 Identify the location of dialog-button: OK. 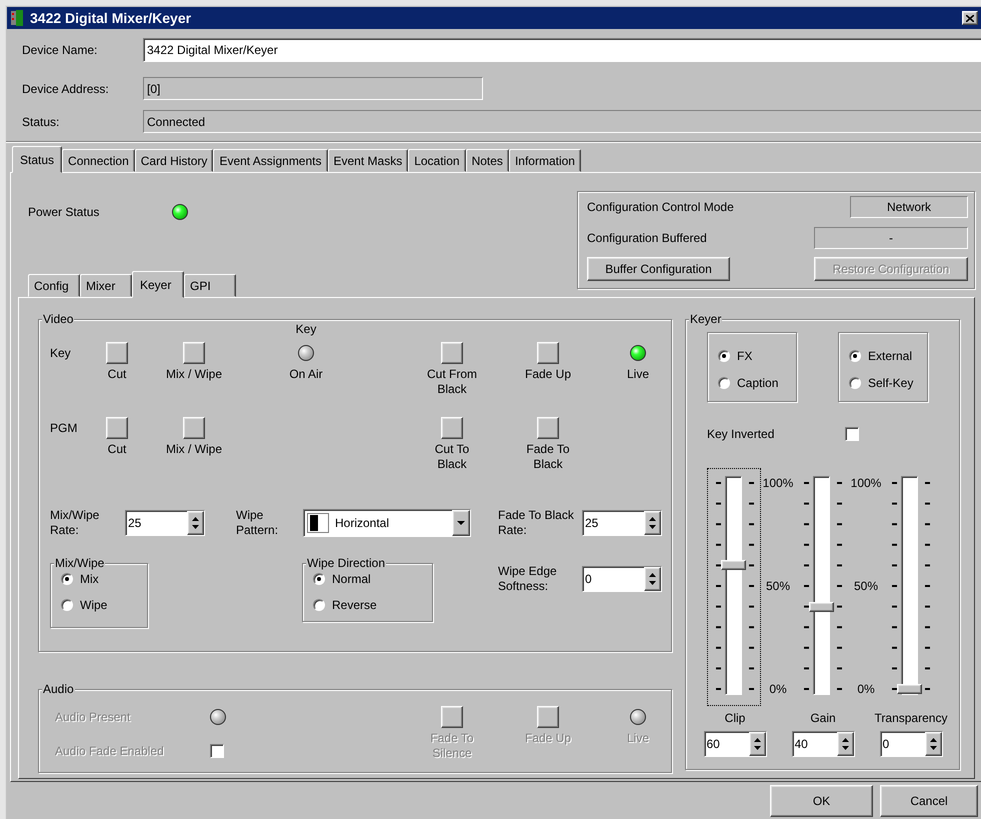
(821, 801).